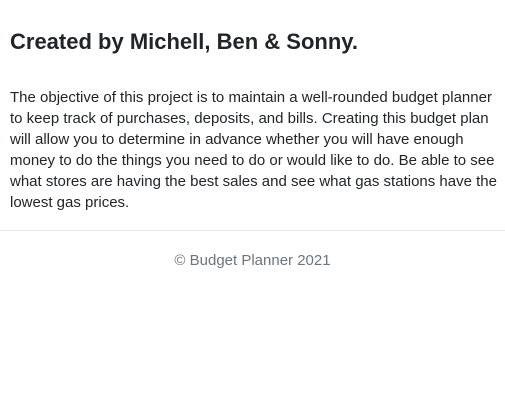 This screenshot has height=400, width=505. I want to click on page-footer: © Budget Planner 2021, so click(252, 251).